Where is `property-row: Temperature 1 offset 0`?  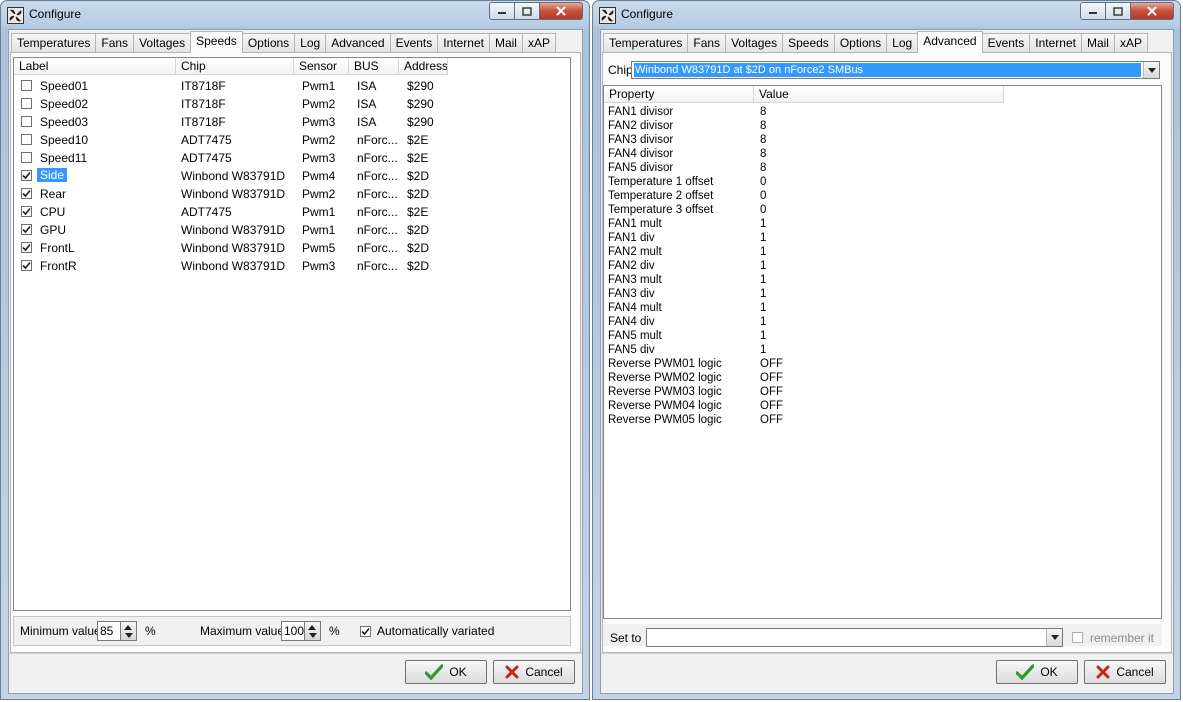 property-row: Temperature 1 offset 0 is located at coordinates (687, 182).